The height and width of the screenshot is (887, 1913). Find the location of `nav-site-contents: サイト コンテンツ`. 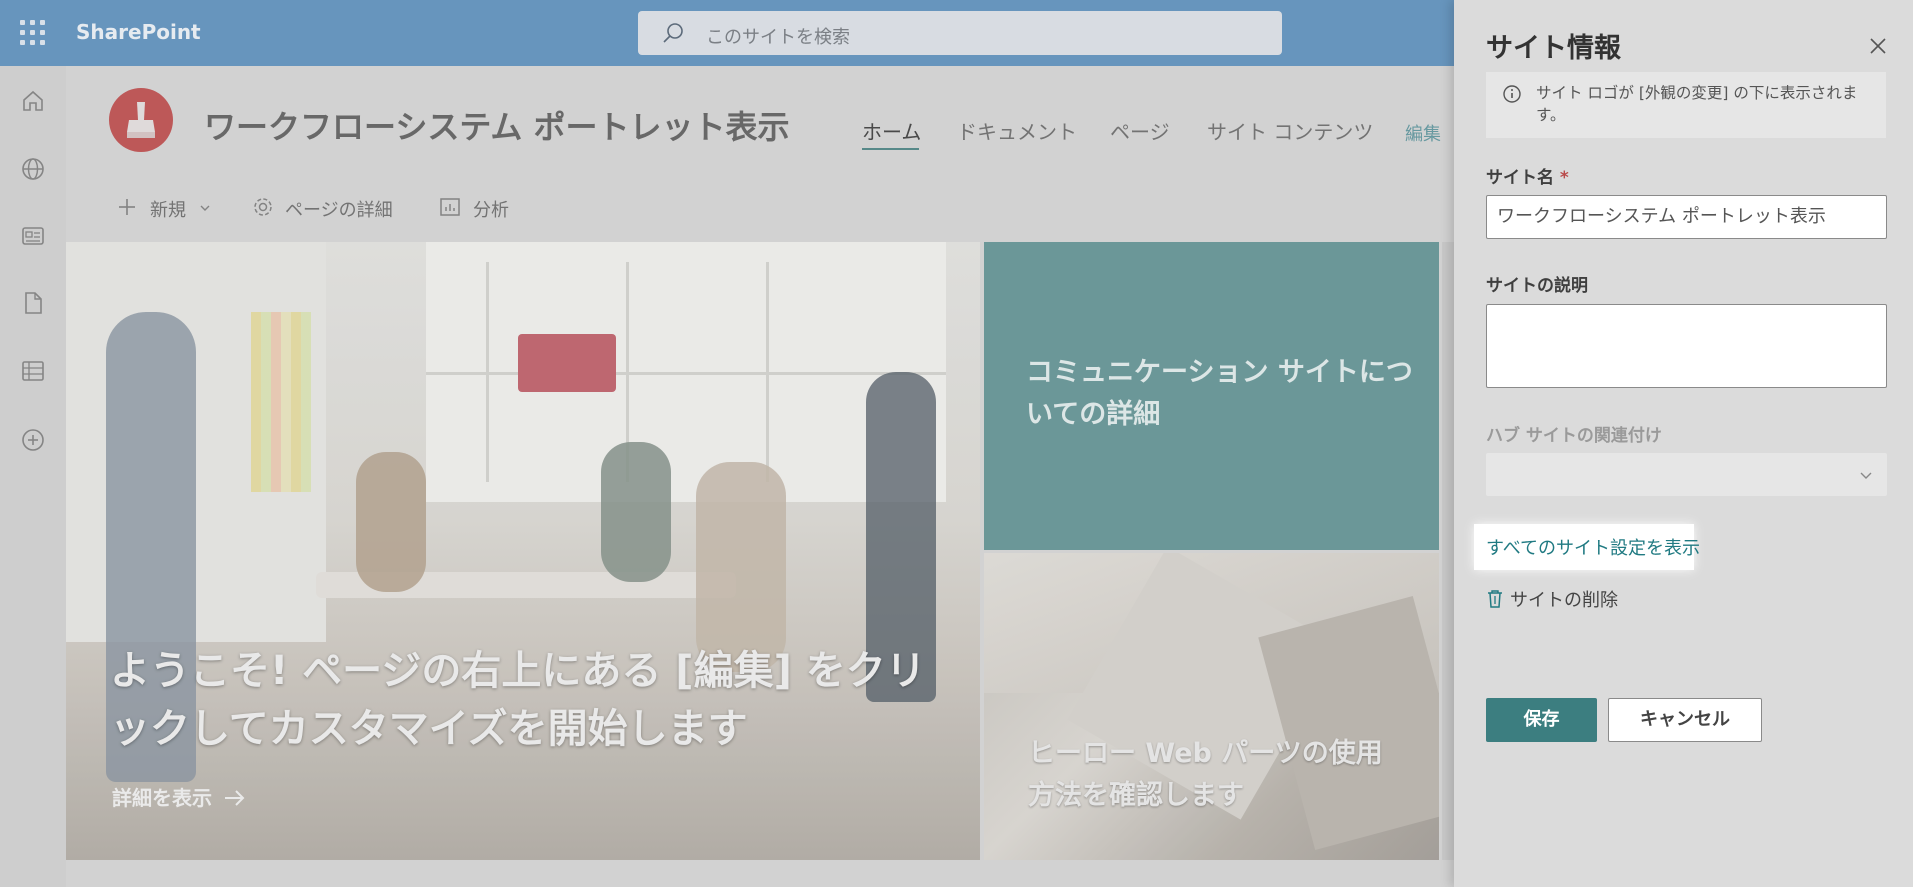

nav-site-contents: サイト コンテンツ is located at coordinates (1290, 130).